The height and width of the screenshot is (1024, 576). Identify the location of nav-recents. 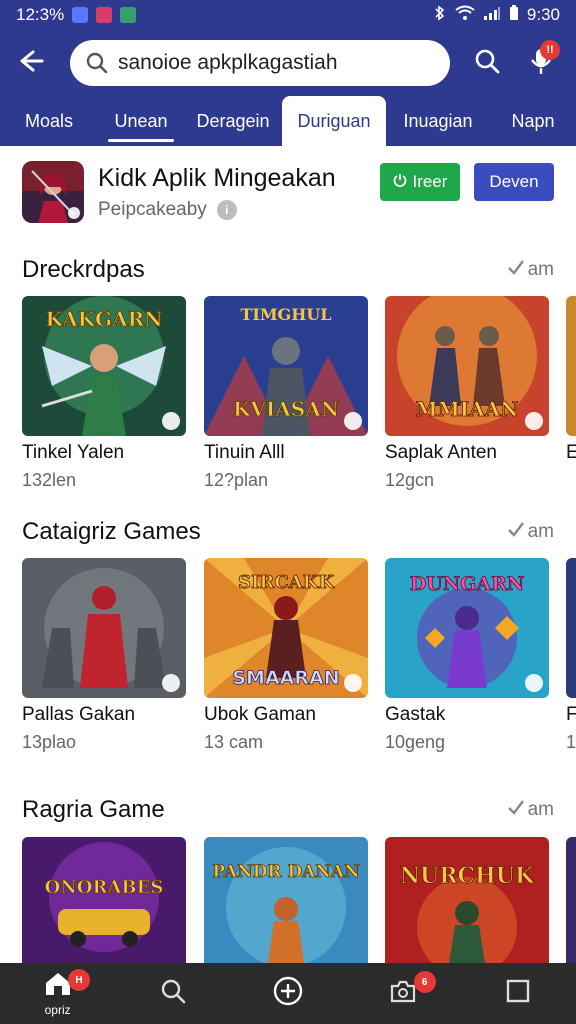
(518, 993).